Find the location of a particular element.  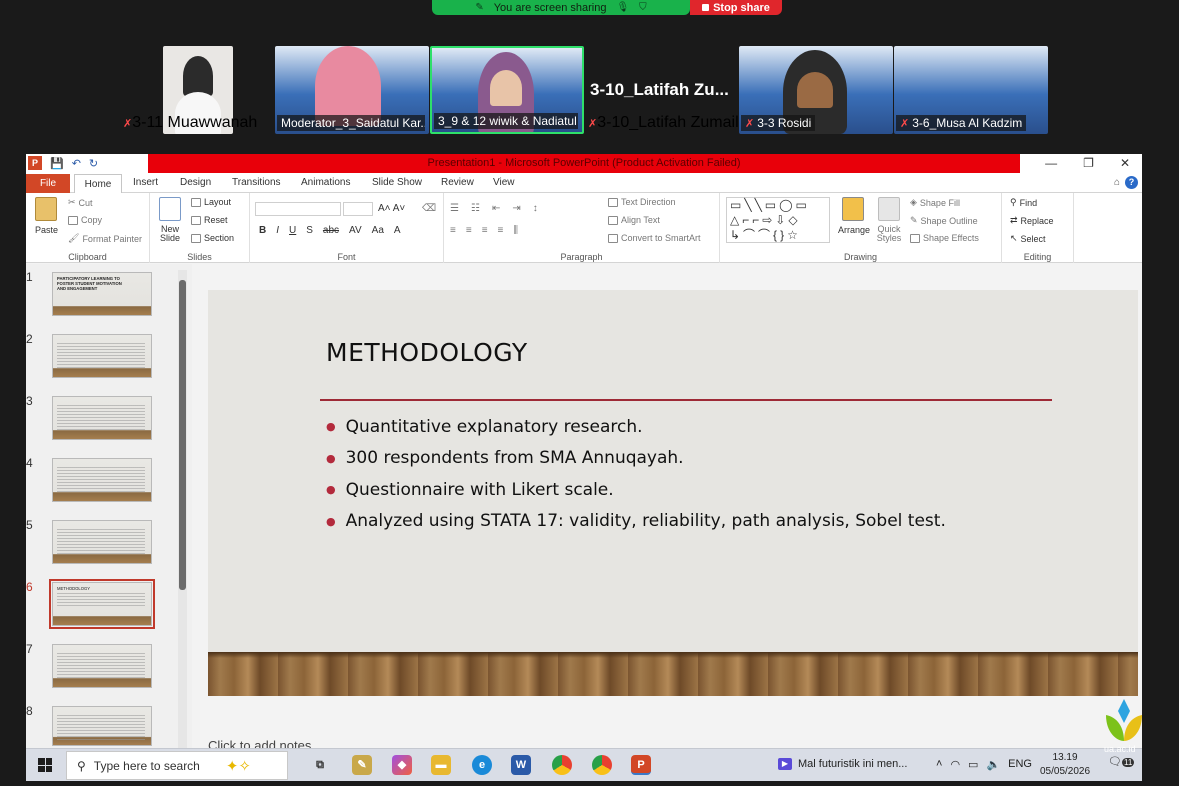

save-icon: 💾 is located at coordinates (57, 163).